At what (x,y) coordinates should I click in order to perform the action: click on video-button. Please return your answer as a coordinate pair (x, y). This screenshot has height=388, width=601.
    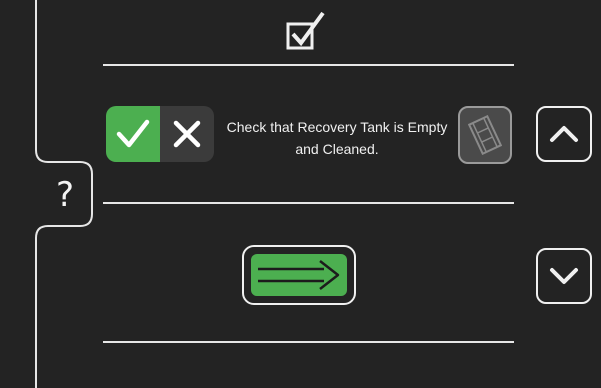
    Looking at the image, I should click on (485, 135).